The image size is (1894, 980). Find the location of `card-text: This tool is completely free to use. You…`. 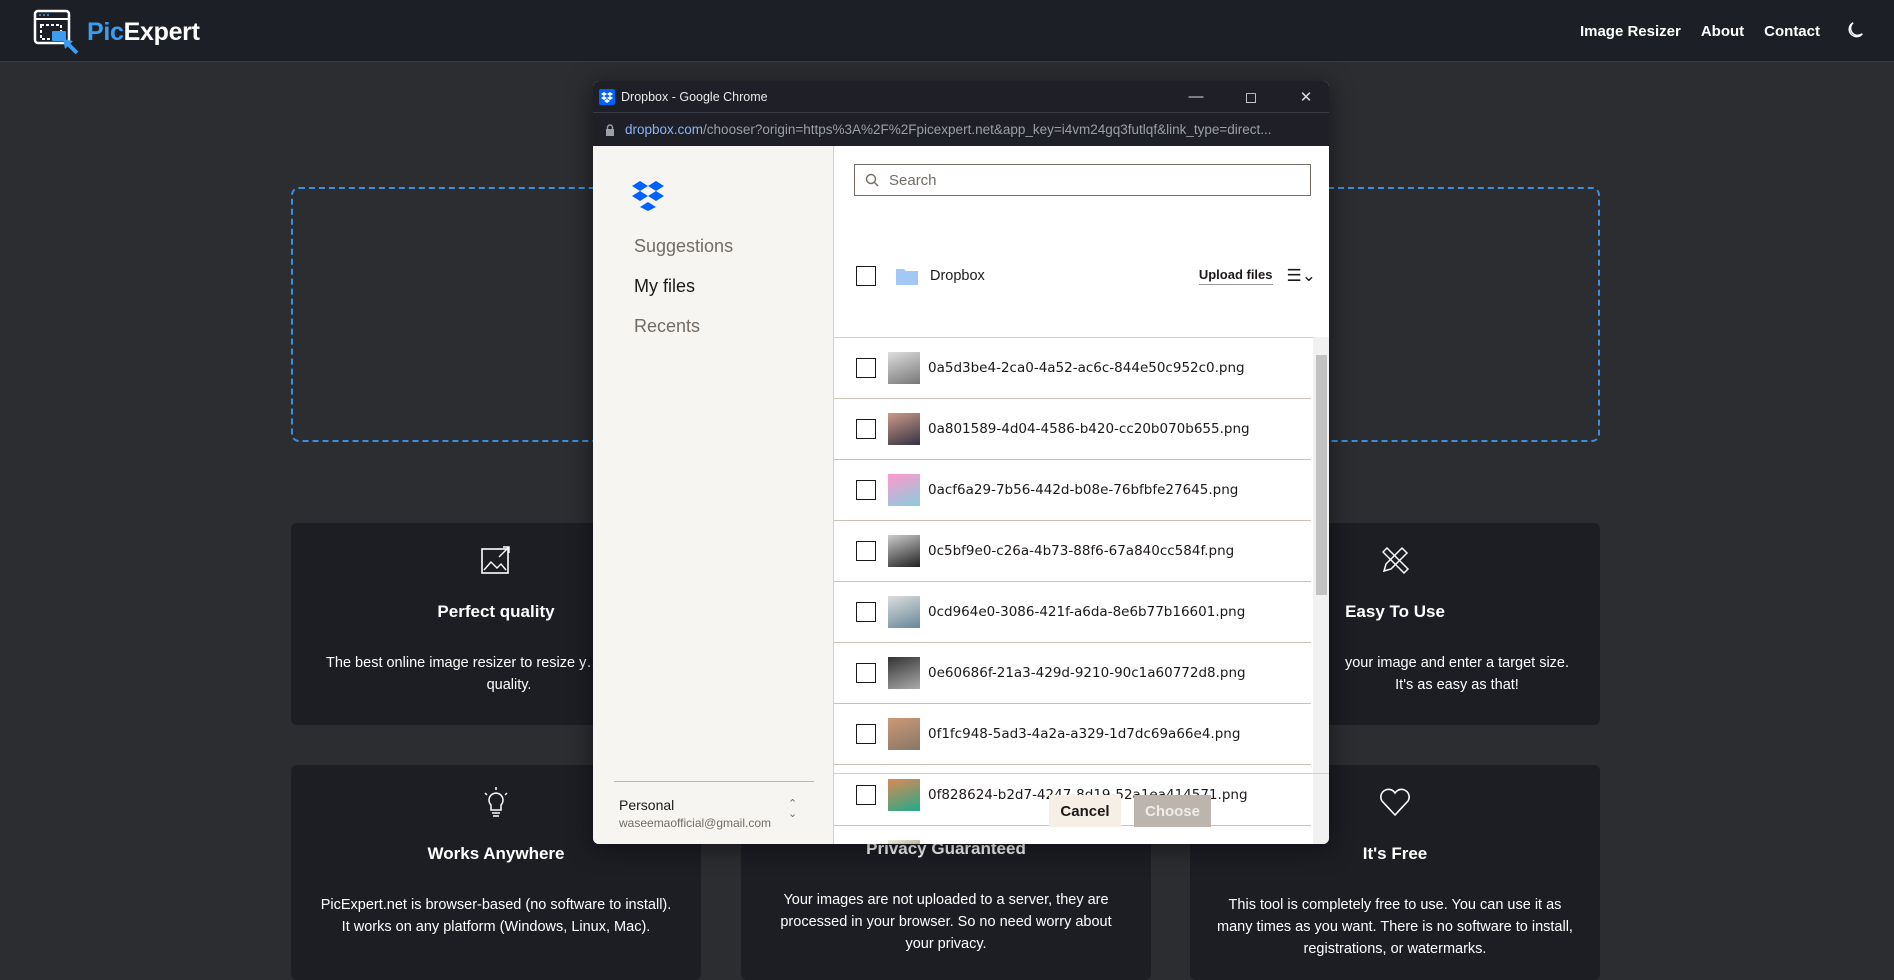

card-text: This tool is completely free to use. You… is located at coordinates (1395, 927).